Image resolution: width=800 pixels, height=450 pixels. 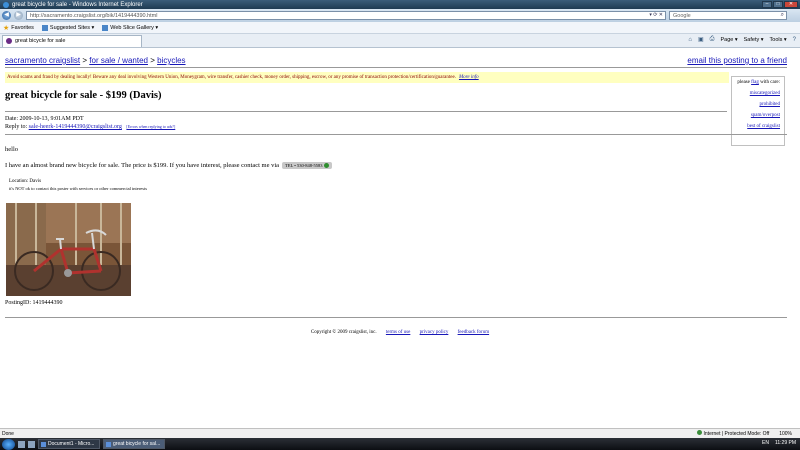 What do you see at coordinates (6, 4) in the screenshot?
I see `ie-logo-icon` at bounding box center [6, 4].